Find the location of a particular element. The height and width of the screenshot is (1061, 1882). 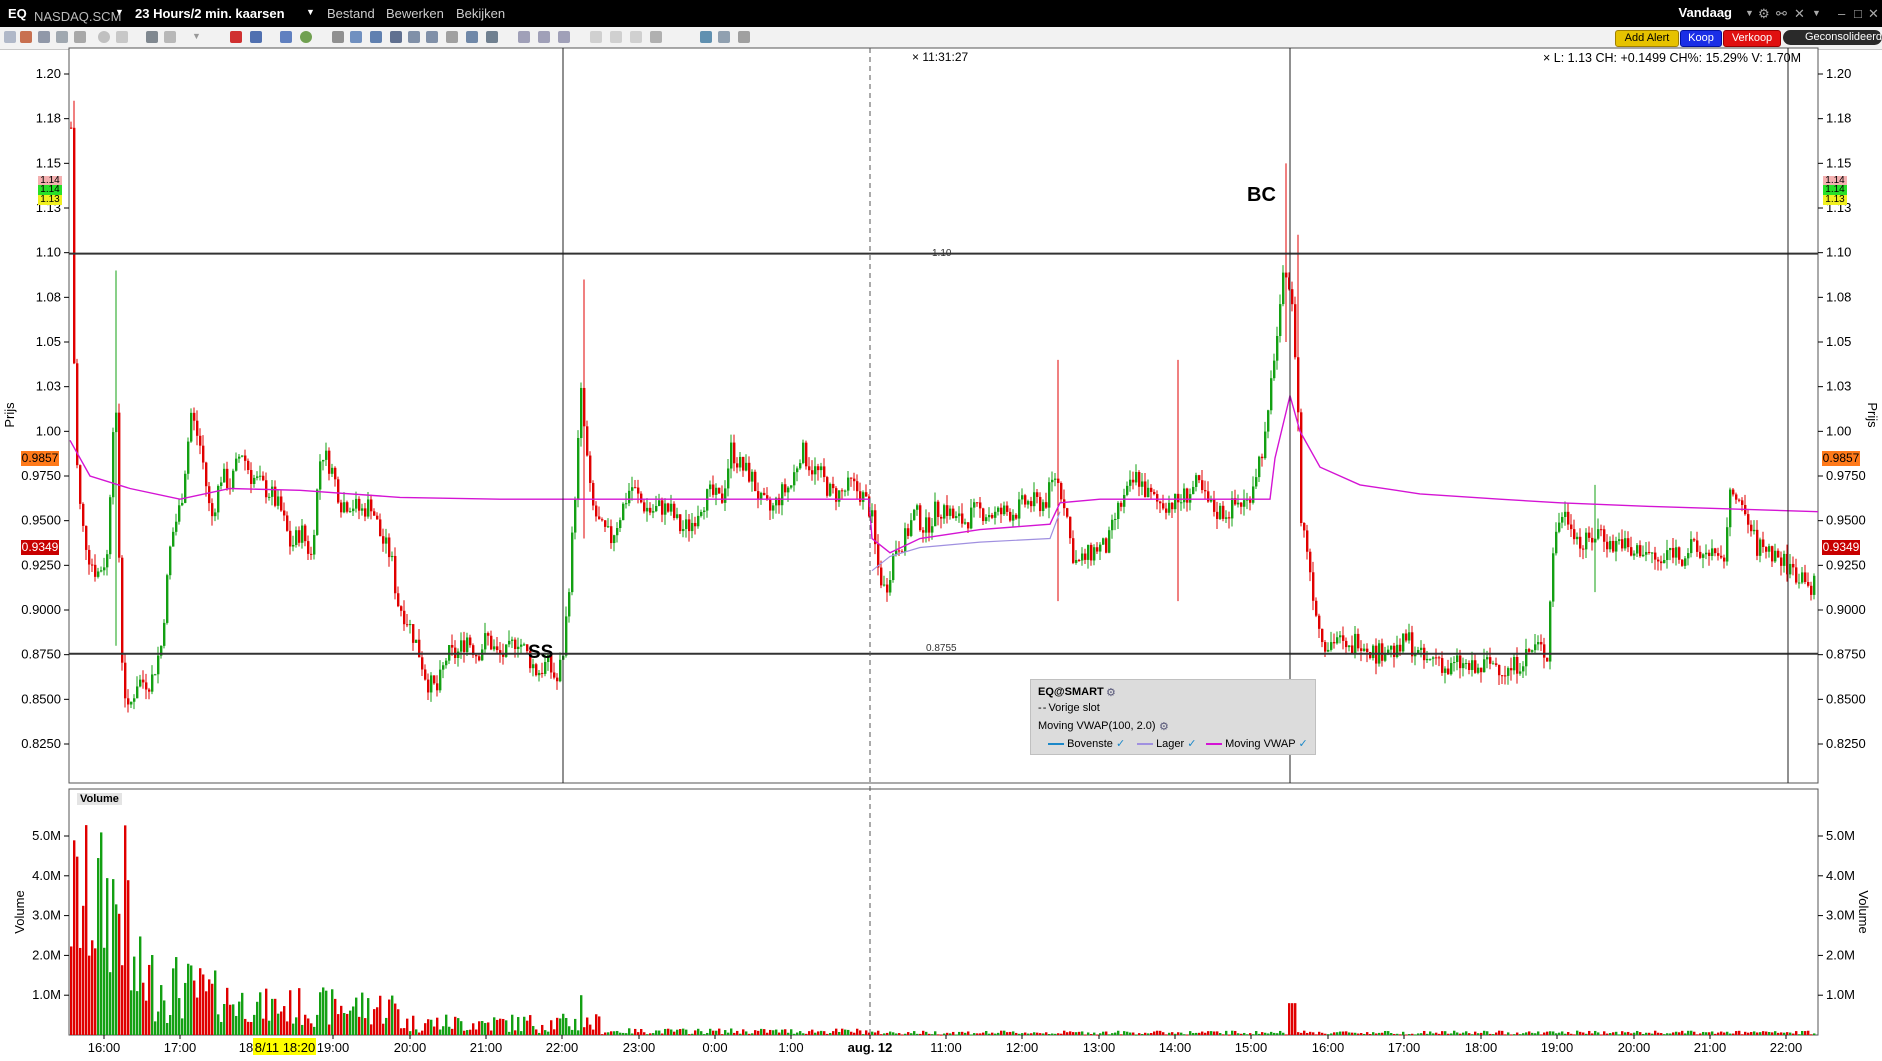

last-price-badge-left: 0.9857 is located at coordinates (40, 458).